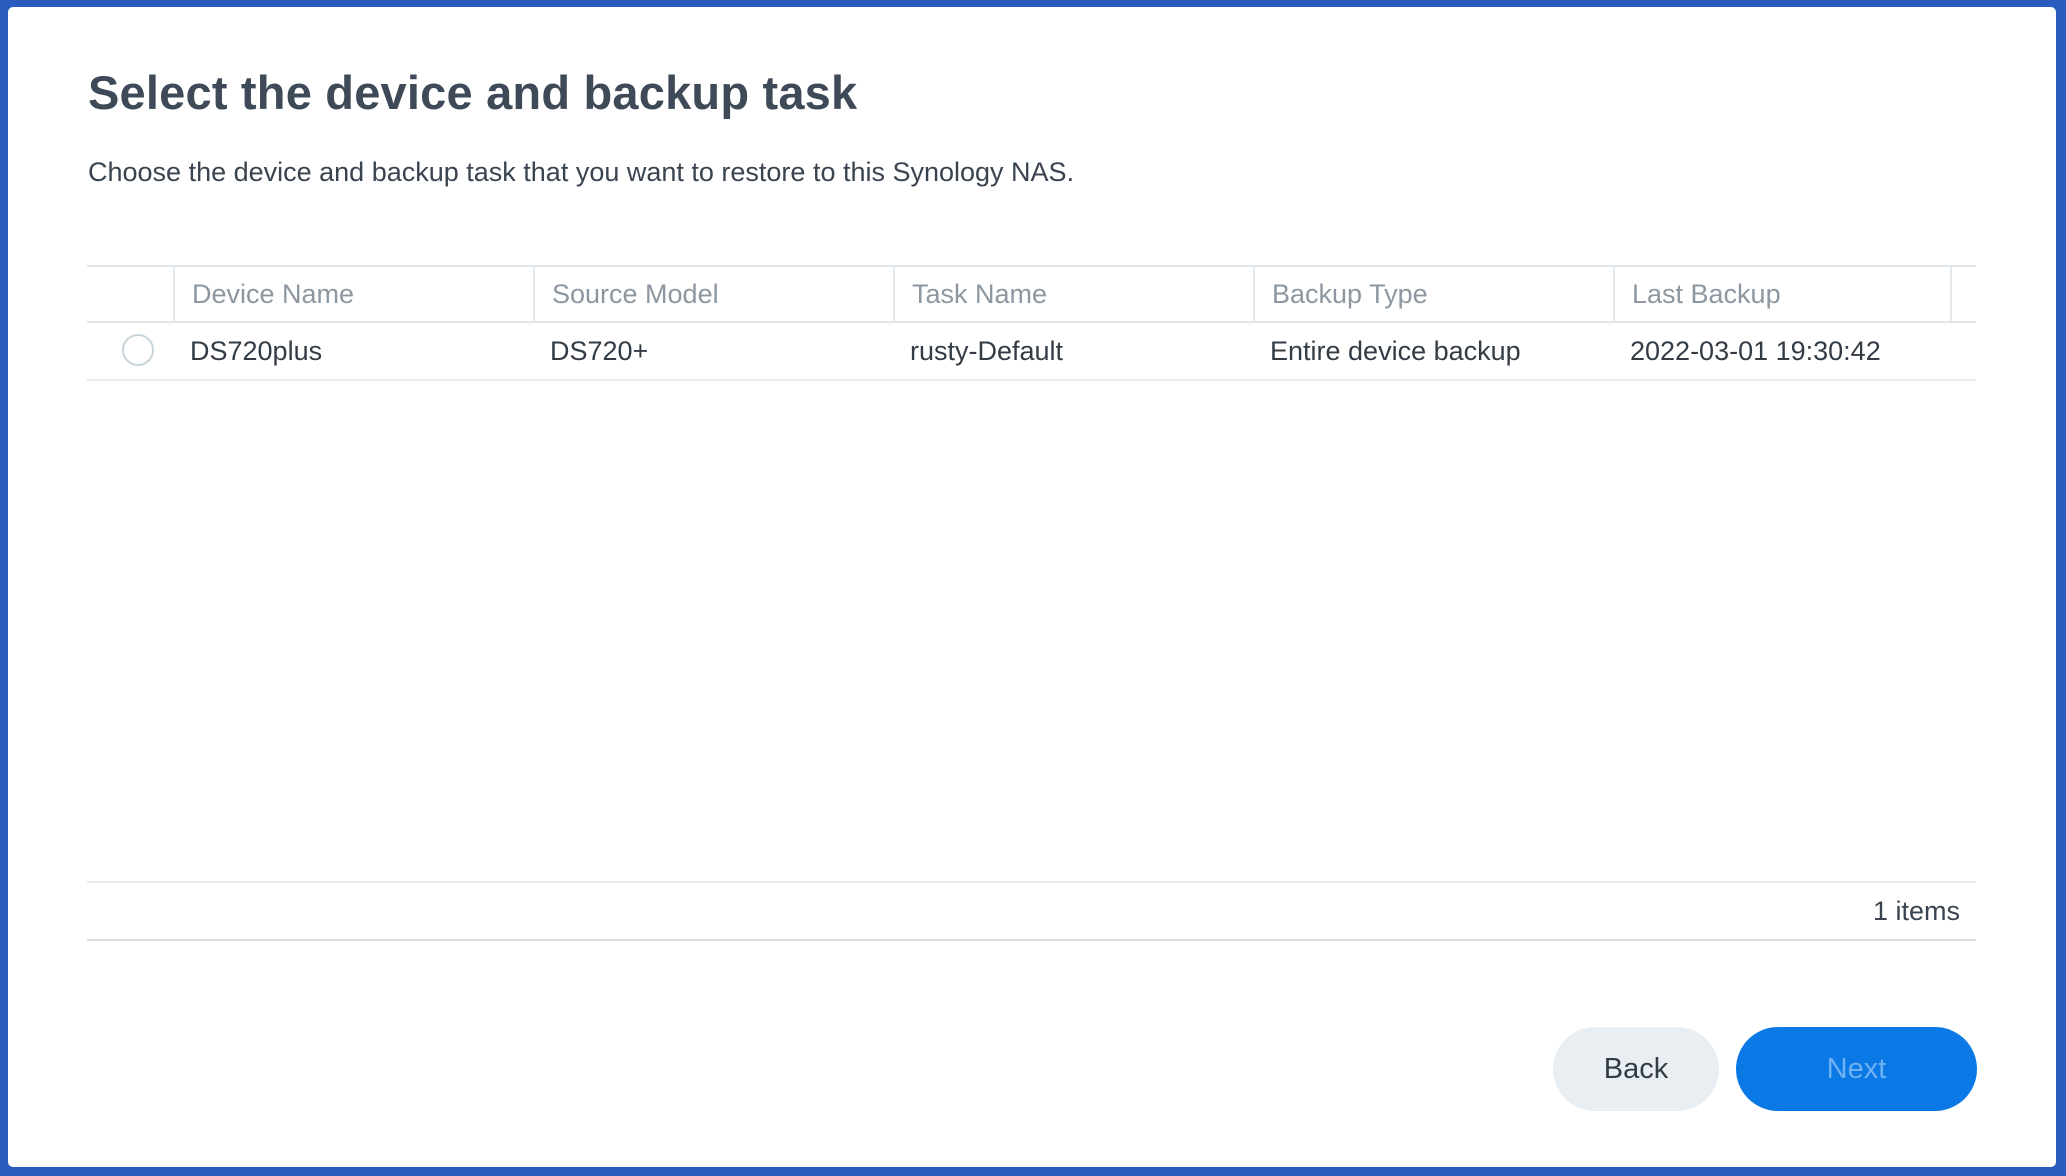  Describe the element at coordinates (1395, 351) in the screenshot. I see `cell-backup-type: Entire device backup` at that location.